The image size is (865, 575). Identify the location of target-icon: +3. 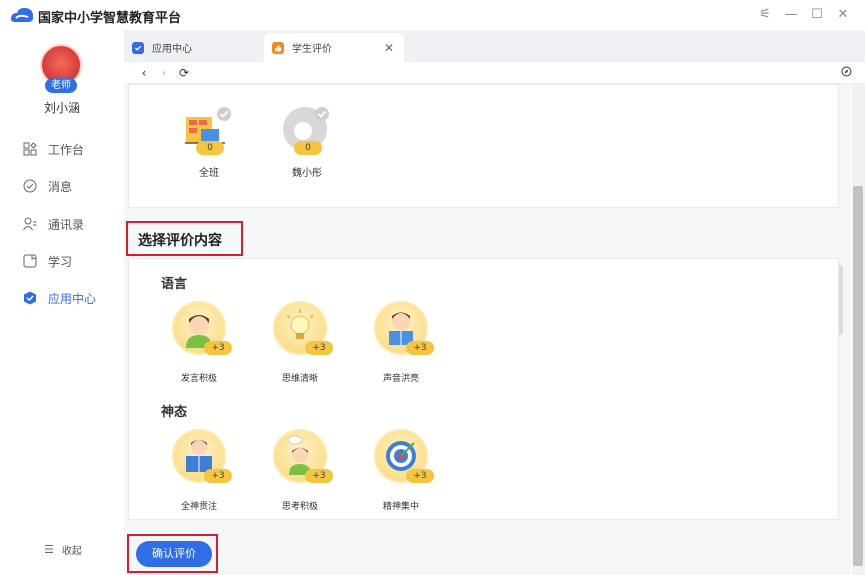
(404, 456).